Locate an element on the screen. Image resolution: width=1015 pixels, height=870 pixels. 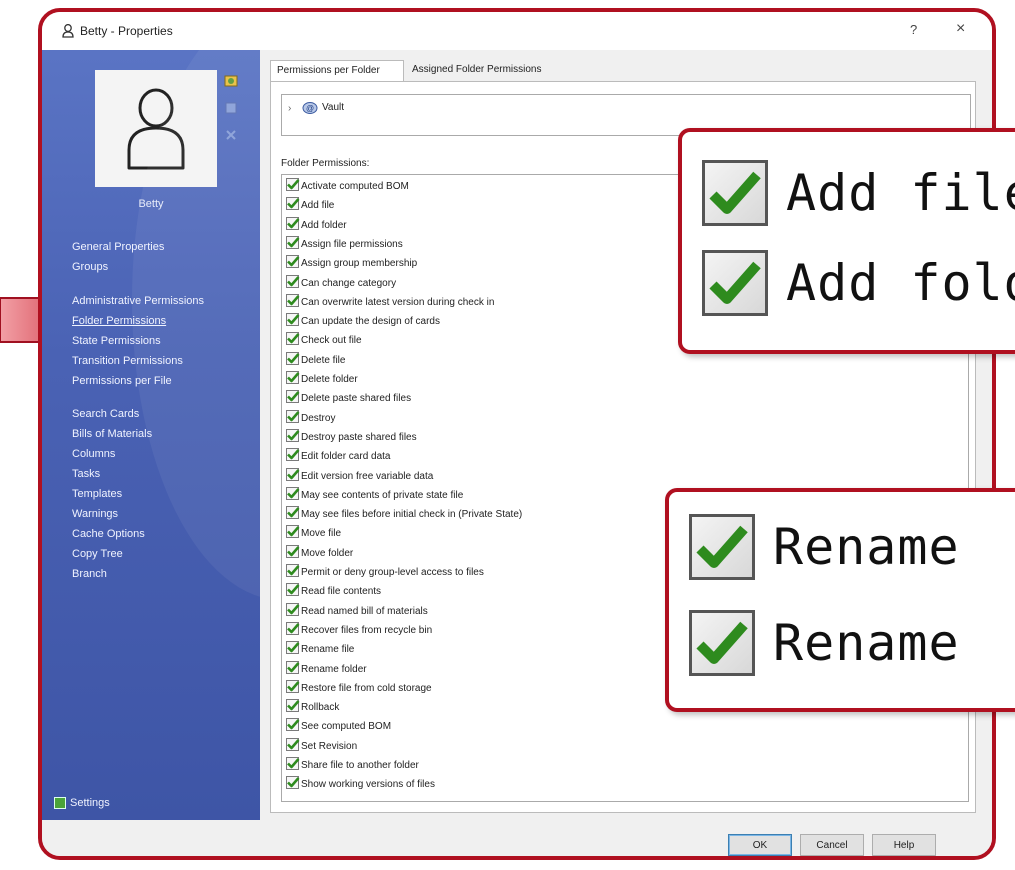
permission-row: Rename folder is located at coordinates (326, 668).